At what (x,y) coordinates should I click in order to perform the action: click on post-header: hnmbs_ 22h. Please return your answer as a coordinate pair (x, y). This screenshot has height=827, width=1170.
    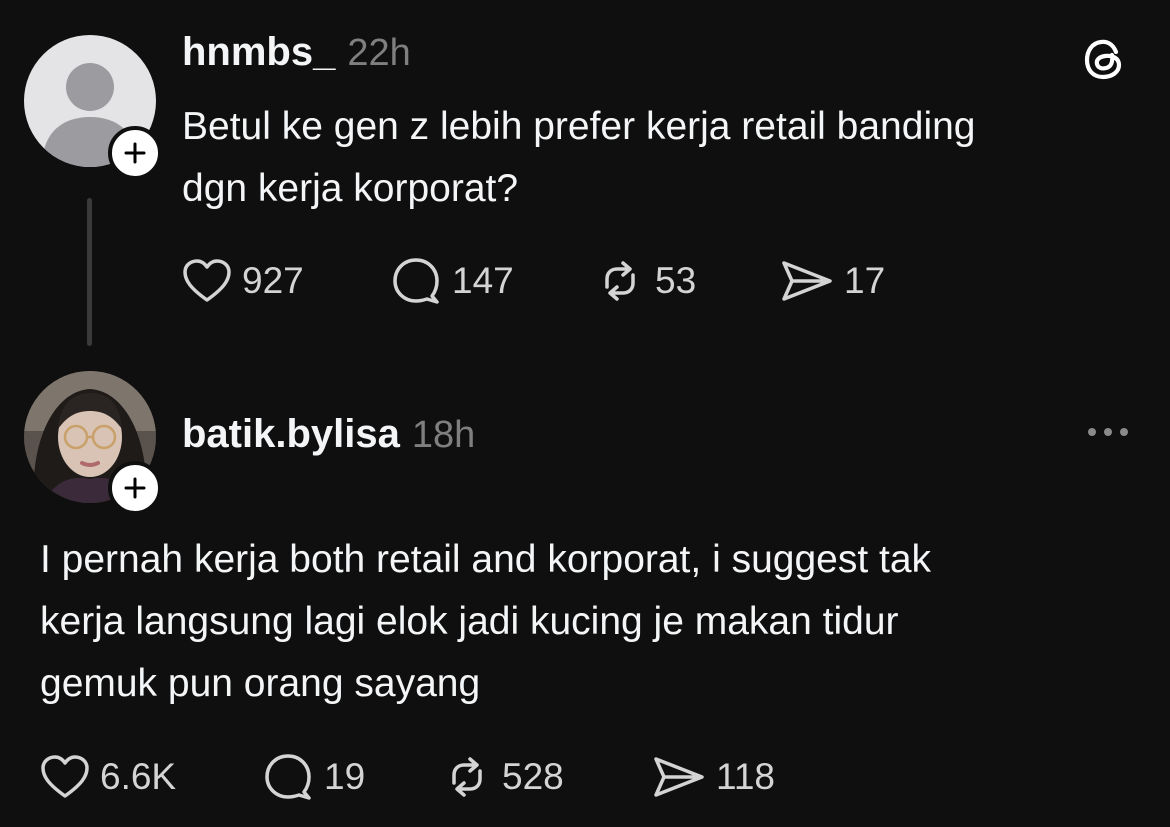
    Looking at the image, I should click on (296, 52).